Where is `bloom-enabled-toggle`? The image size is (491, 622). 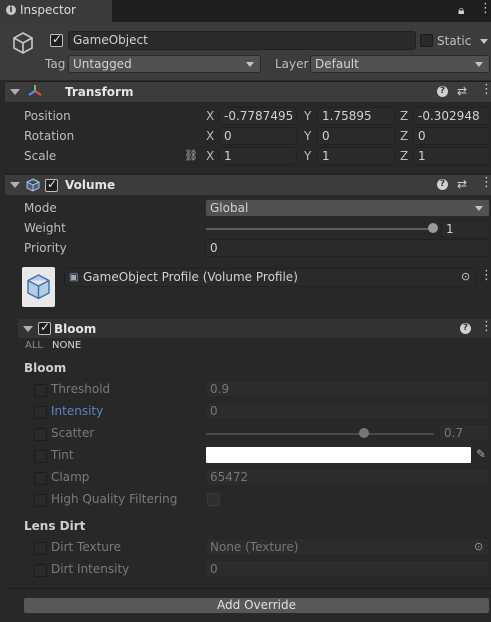
bloom-enabled-toggle is located at coordinates (44, 327).